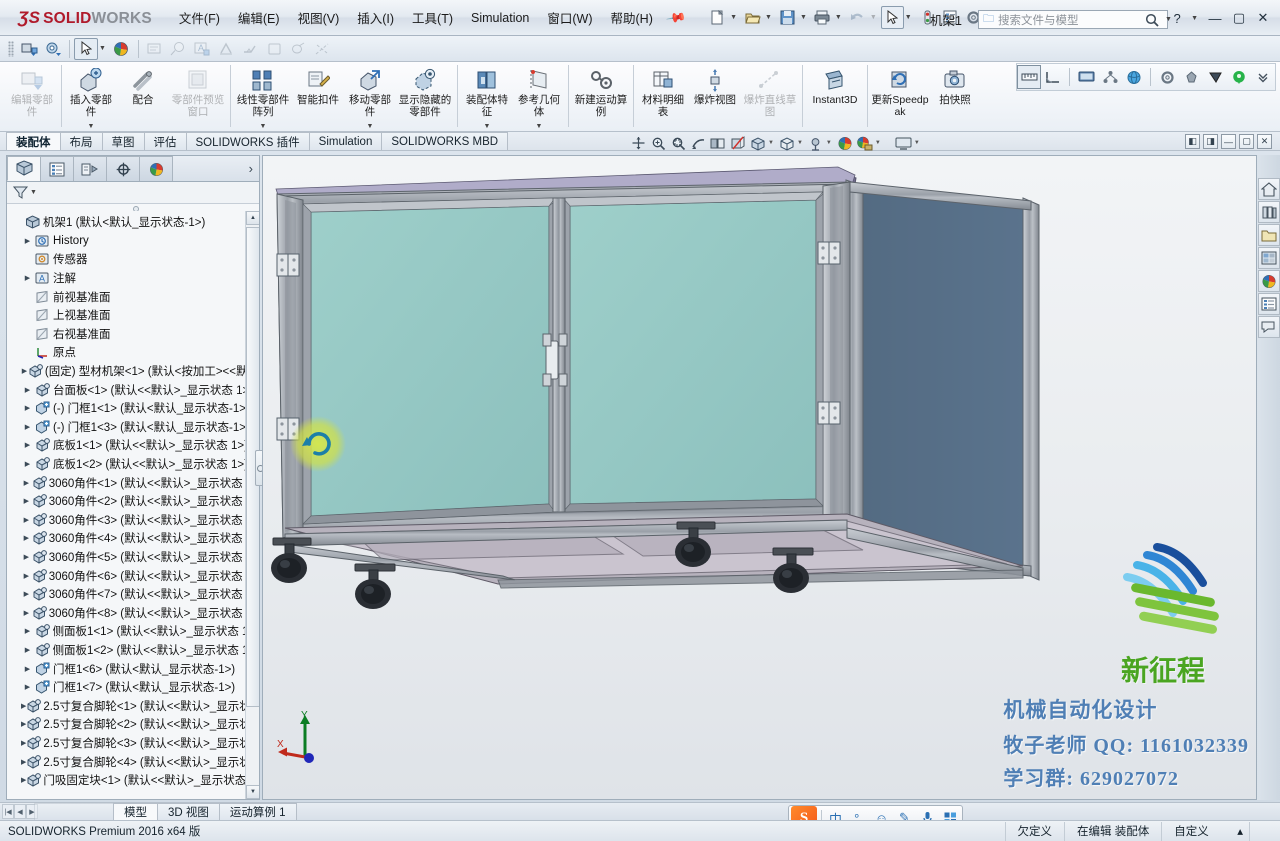  What do you see at coordinates (768, 17) in the screenshot?
I see `open-document-caret: ▼` at bounding box center [768, 17].